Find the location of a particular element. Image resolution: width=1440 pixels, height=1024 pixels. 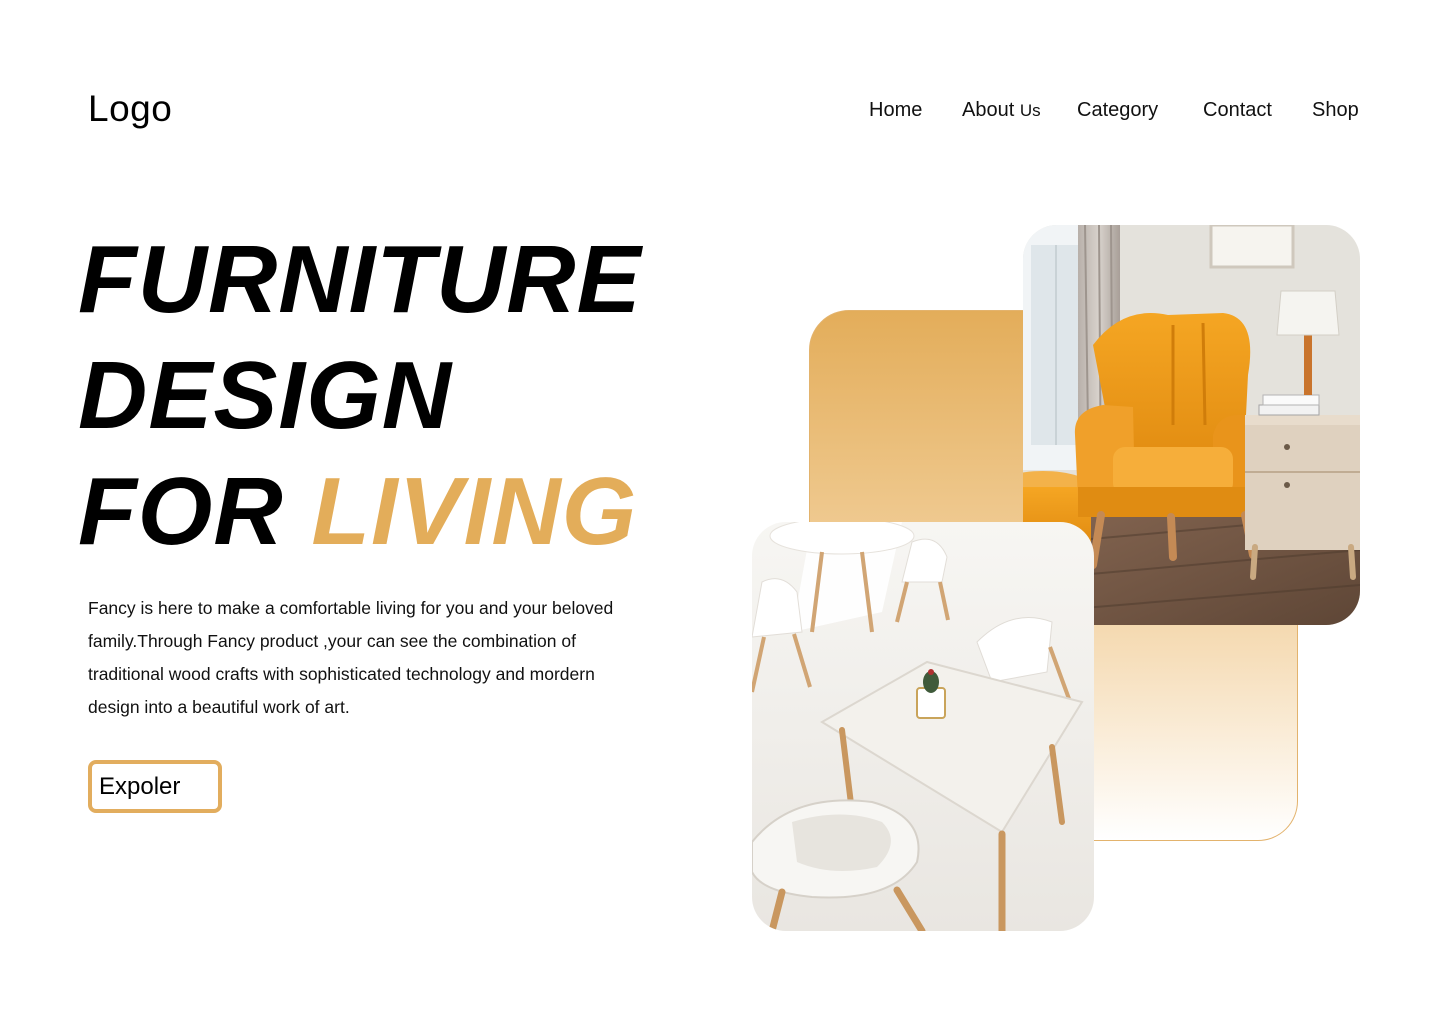

nav-about-label: About is located at coordinates (988, 110).